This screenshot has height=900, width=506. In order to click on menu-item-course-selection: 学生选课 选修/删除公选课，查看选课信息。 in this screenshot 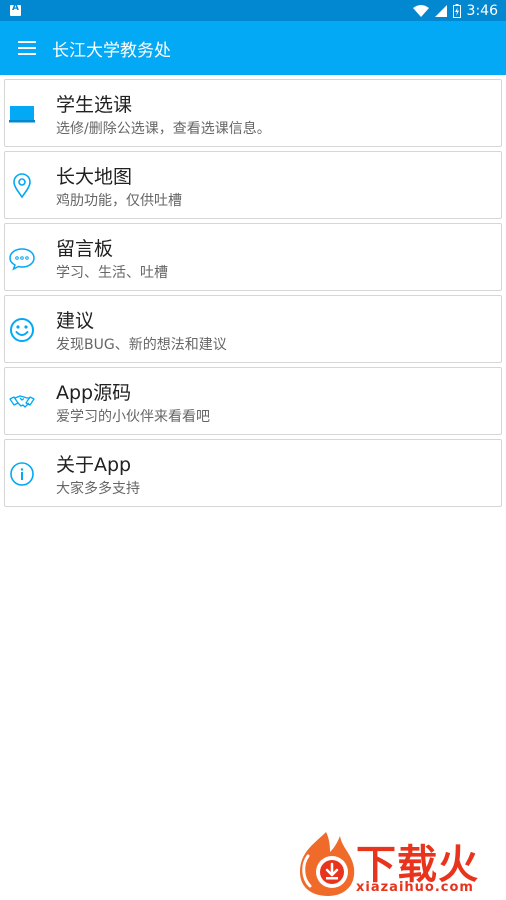, I will do `click(253, 113)`.